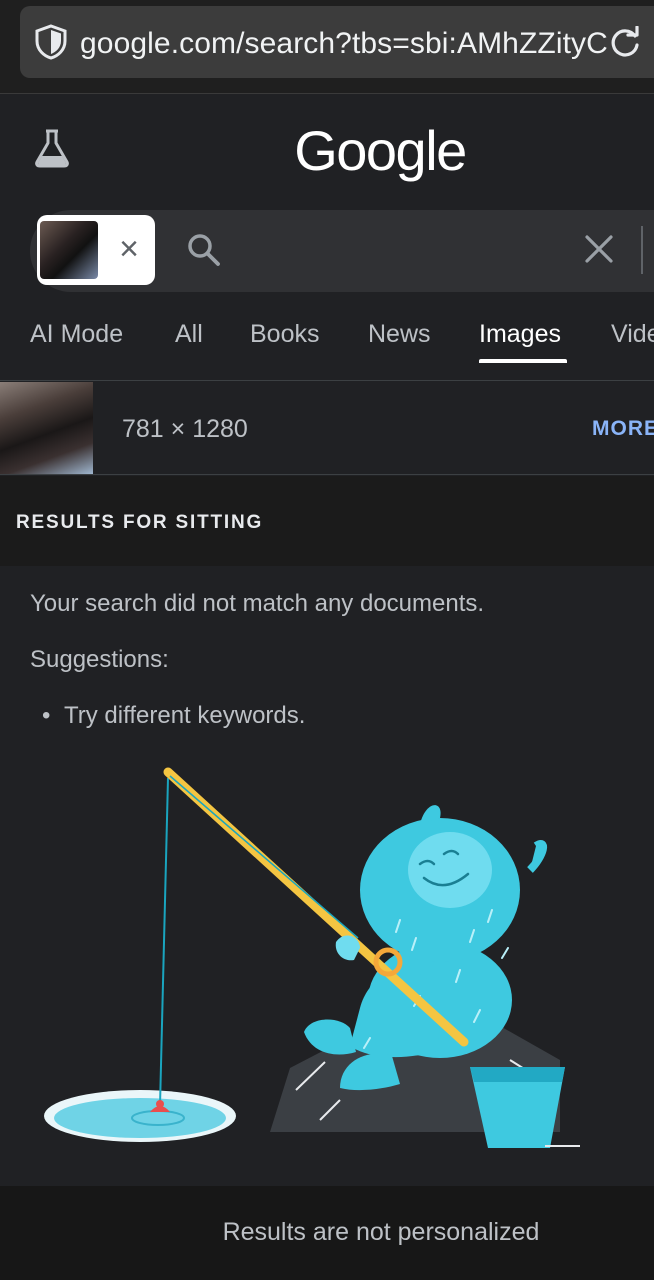 Image resolution: width=654 pixels, height=1280 pixels. I want to click on browser-toolbar: google.com/search?tbs=sbi:AMhZZityC, so click(327, 47).